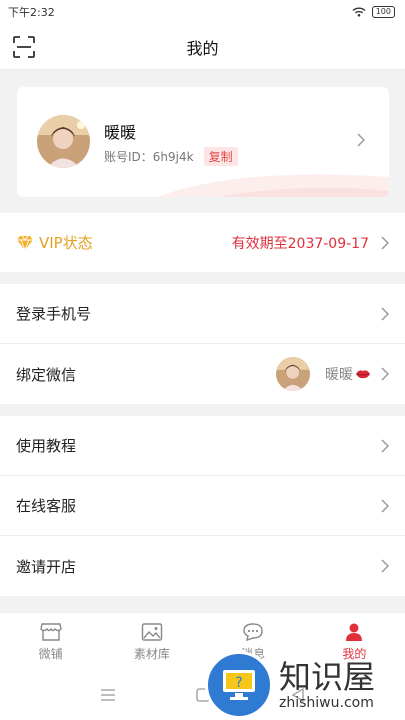 Image resolution: width=405 pixels, height=720 pixels. I want to click on row-online-service: 在线客服, so click(202, 506).